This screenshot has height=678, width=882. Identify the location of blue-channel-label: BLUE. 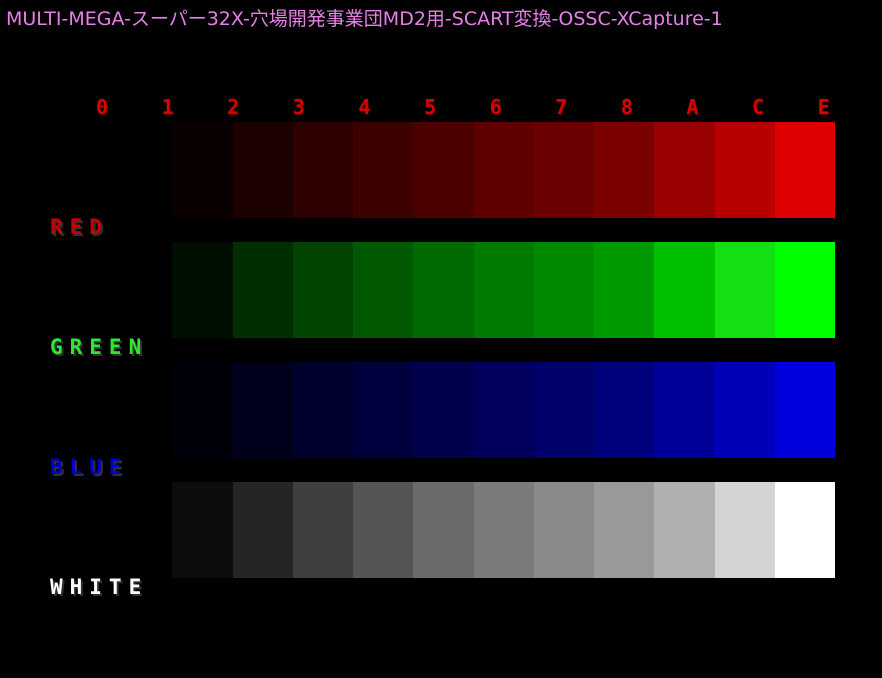
(89, 467).